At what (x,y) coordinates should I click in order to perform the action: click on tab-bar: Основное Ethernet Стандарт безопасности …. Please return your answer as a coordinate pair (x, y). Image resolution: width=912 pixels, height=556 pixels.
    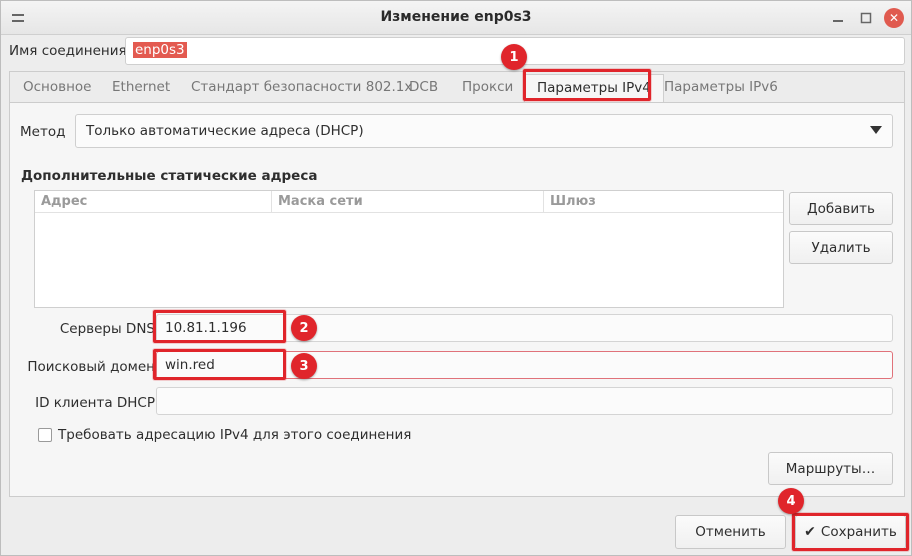
    Looking at the image, I should click on (457, 87).